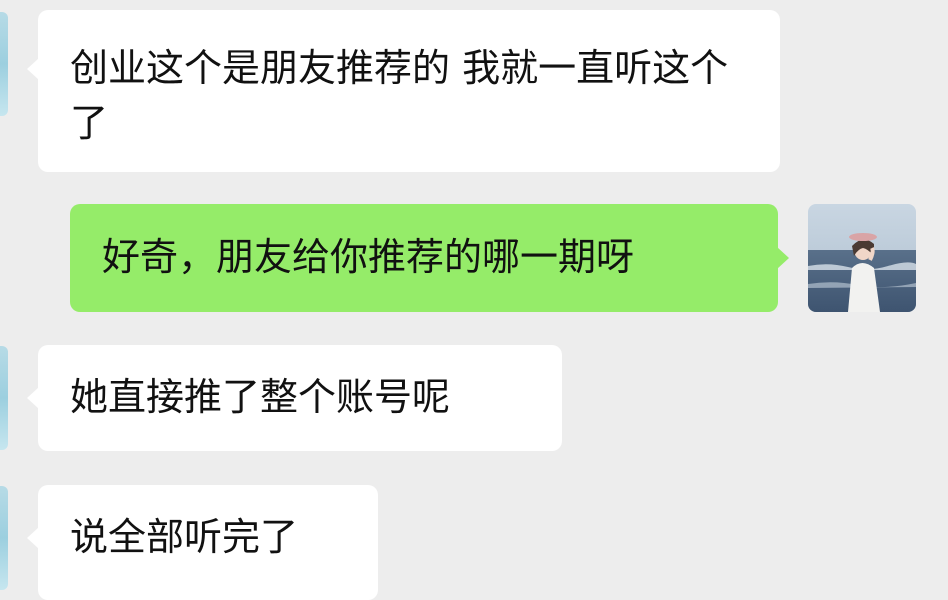  I want to click on self-avatar, so click(862, 258).